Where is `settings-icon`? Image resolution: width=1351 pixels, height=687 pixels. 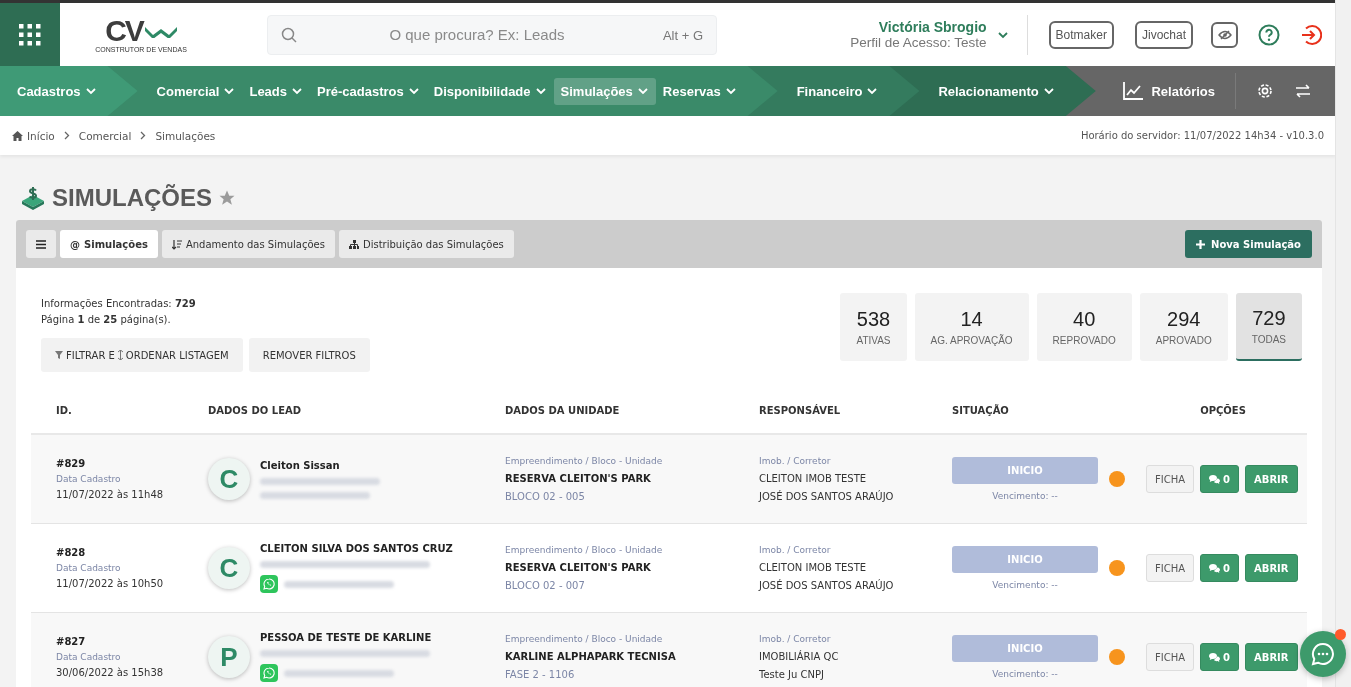 settings-icon is located at coordinates (1265, 91).